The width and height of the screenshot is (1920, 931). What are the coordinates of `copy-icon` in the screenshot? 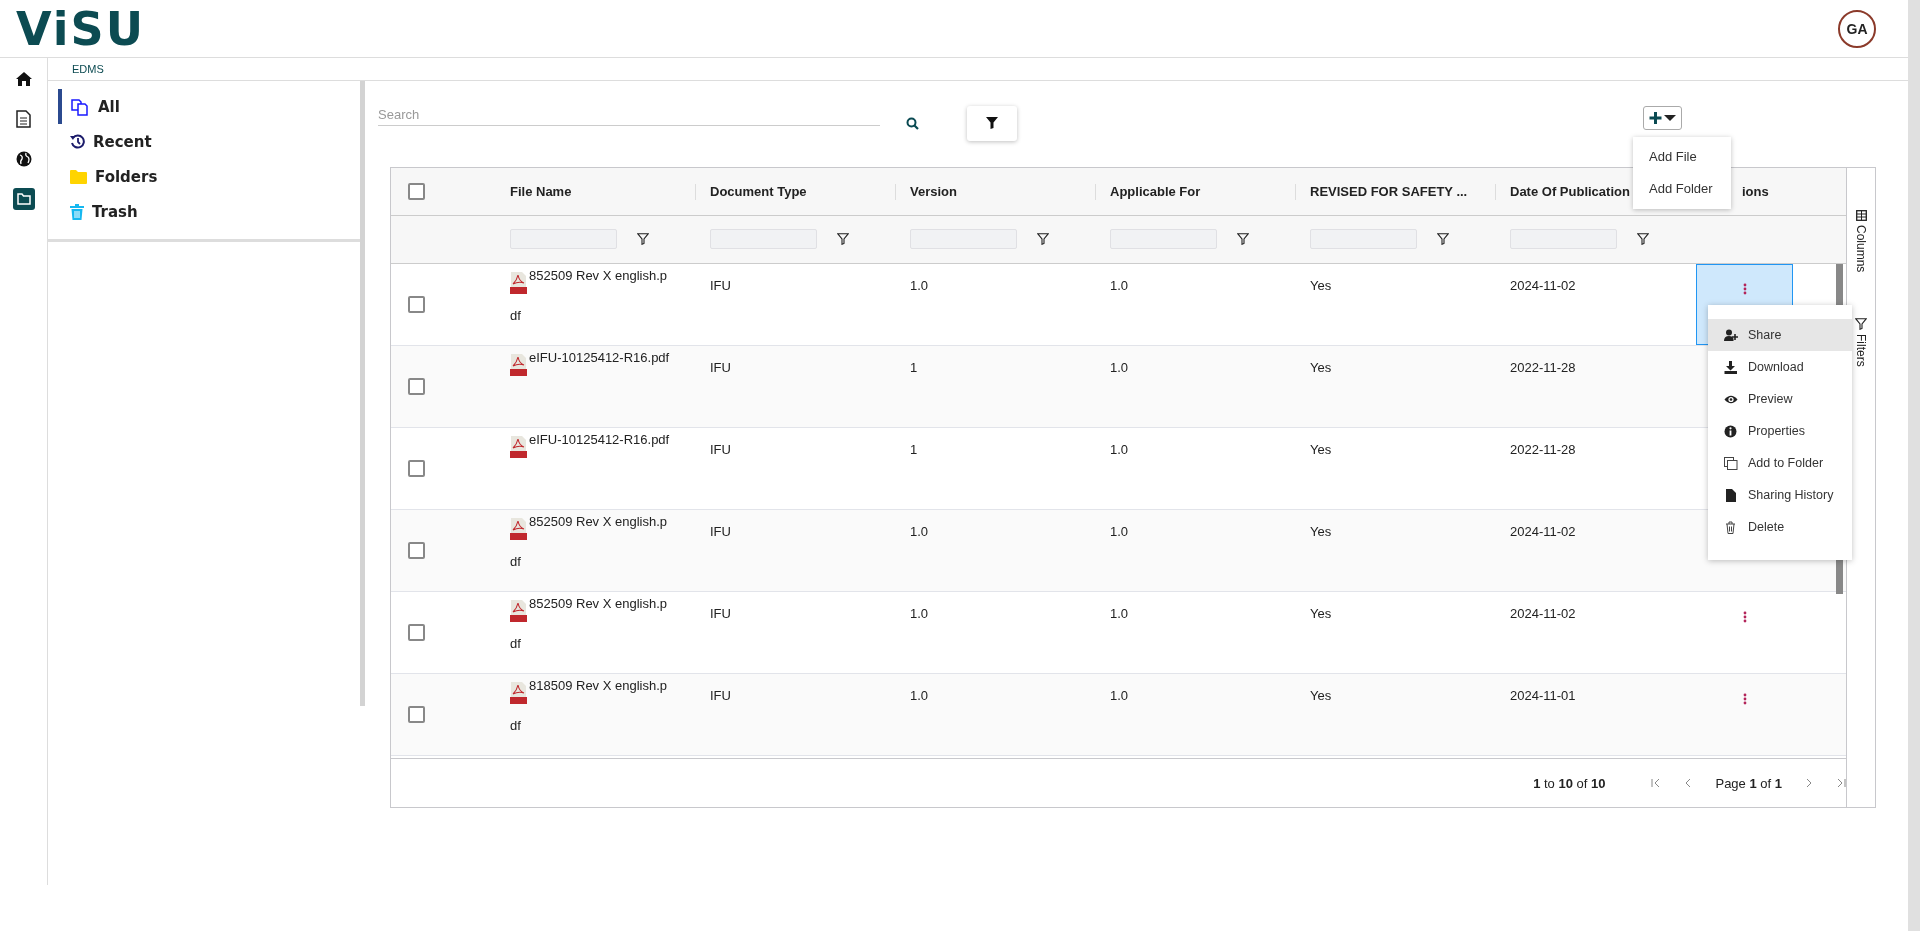 It's located at (1731, 463).